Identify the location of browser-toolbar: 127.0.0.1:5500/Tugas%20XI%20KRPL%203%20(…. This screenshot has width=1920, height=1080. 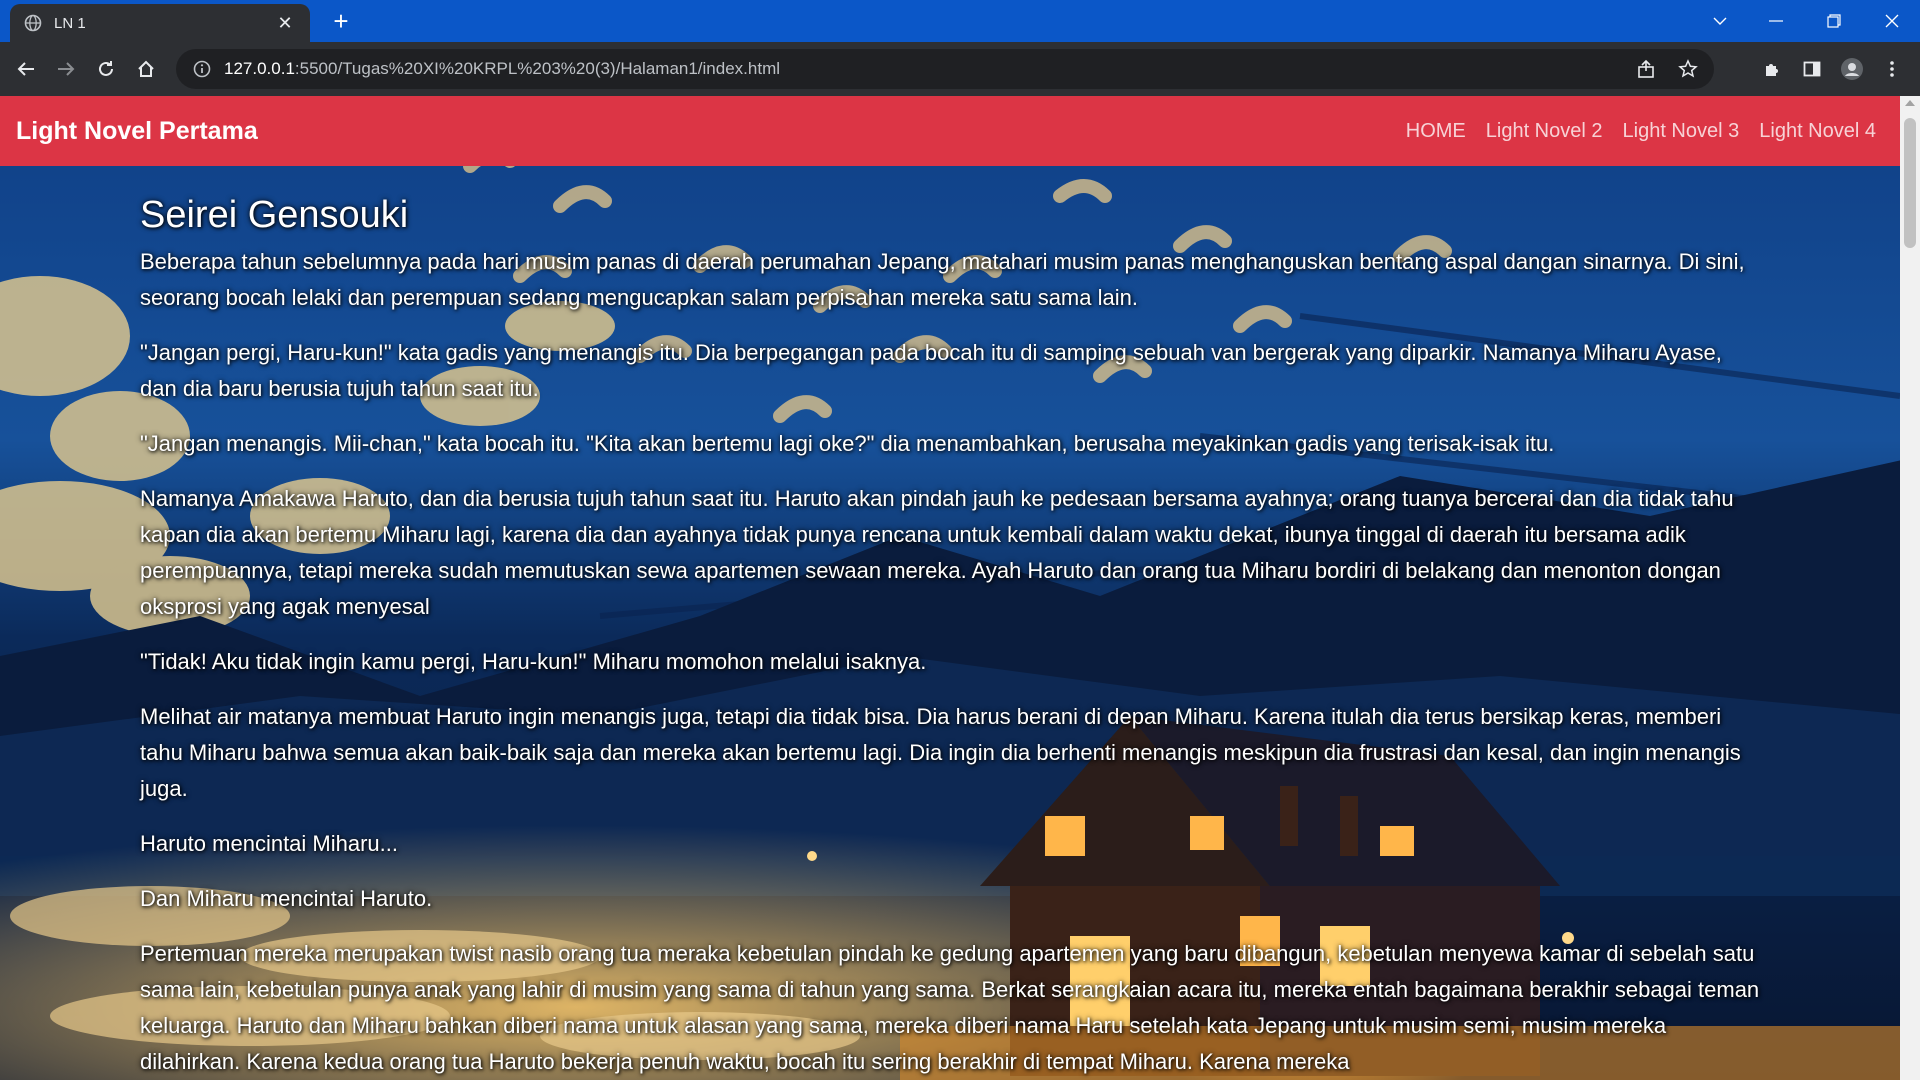
(960, 69).